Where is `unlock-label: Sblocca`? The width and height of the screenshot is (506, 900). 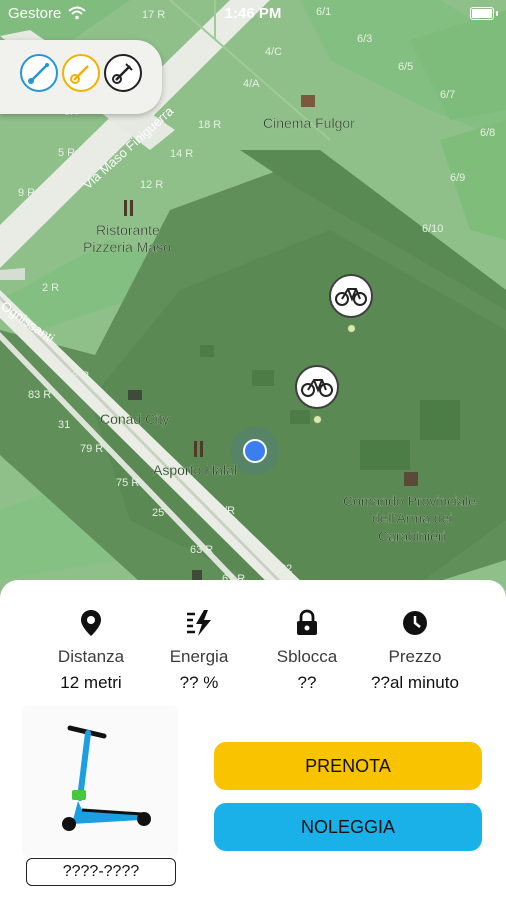
unlock-label: Sblocca is located at coordinates (307, 656).